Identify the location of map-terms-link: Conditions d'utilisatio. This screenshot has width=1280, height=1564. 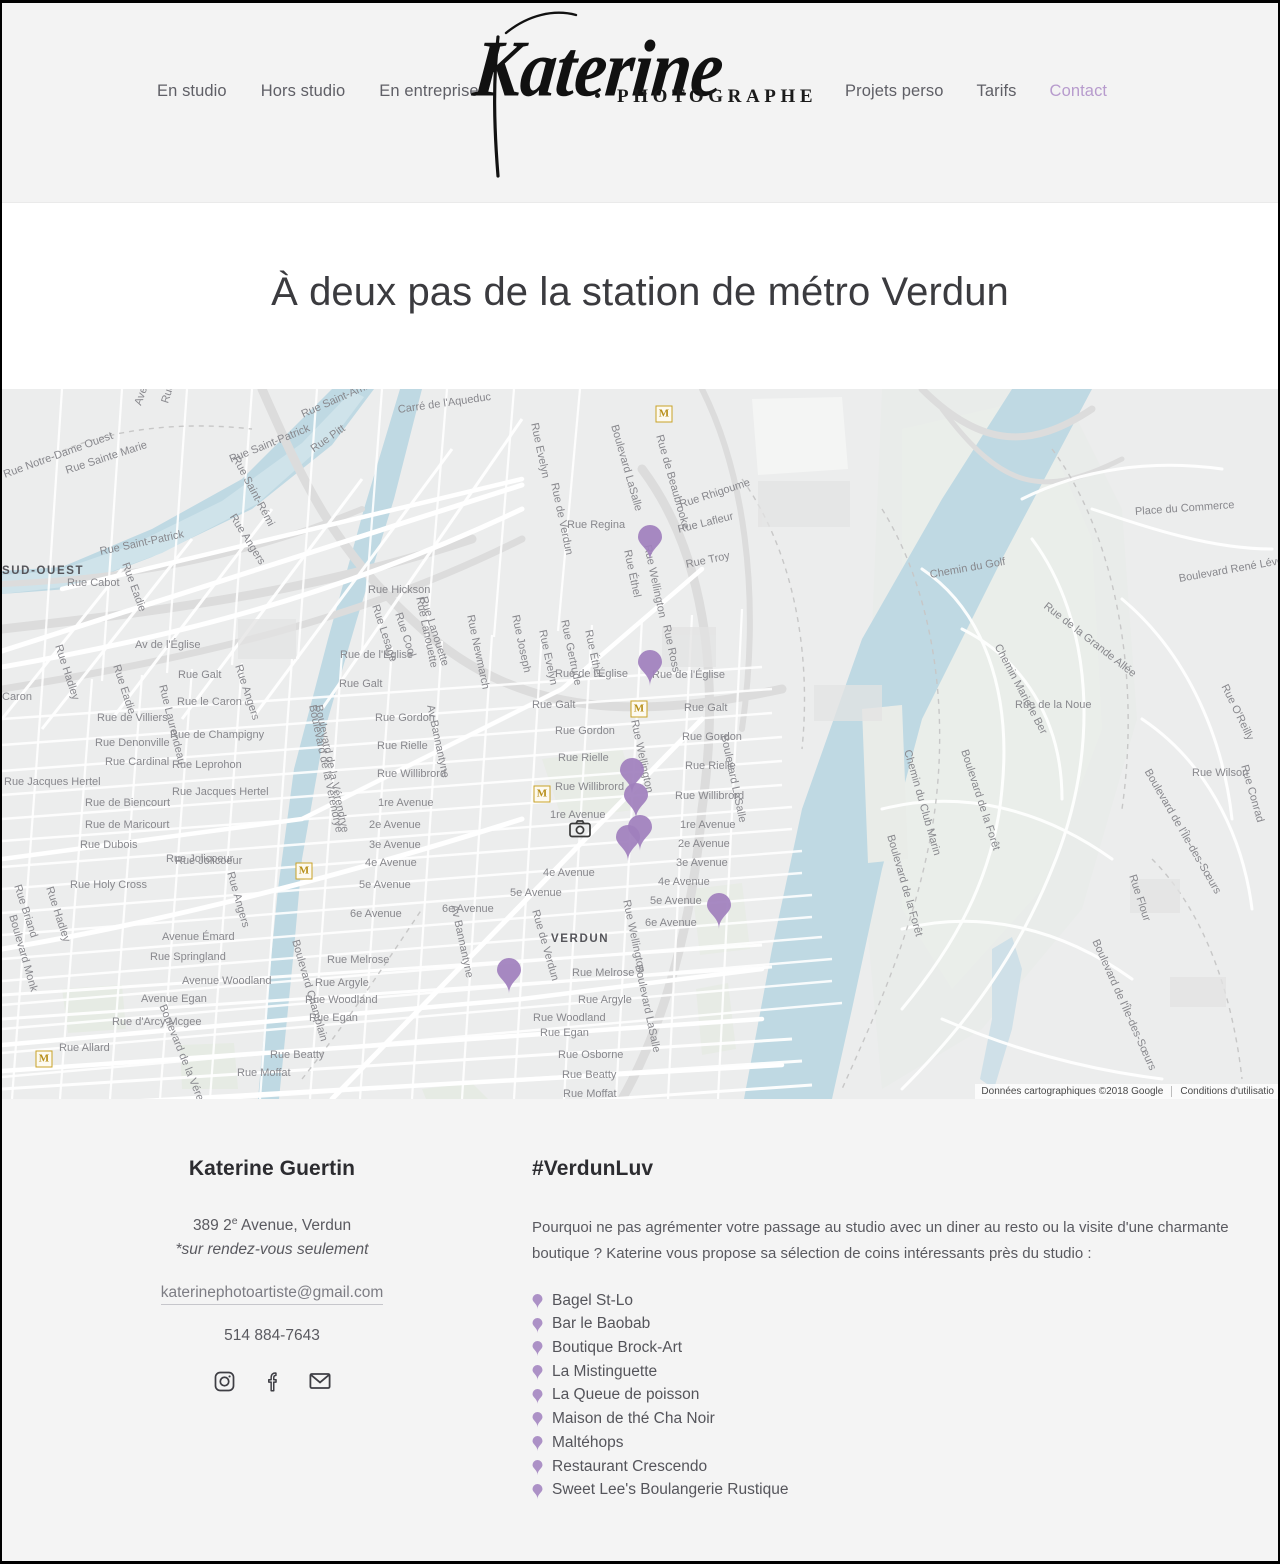
(1227, 1091).